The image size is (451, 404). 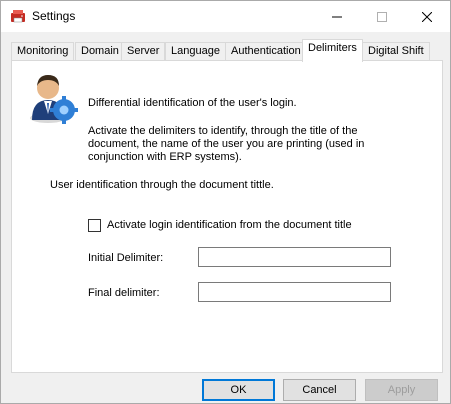 I want to click on close-button, so click(x=427, y=16).